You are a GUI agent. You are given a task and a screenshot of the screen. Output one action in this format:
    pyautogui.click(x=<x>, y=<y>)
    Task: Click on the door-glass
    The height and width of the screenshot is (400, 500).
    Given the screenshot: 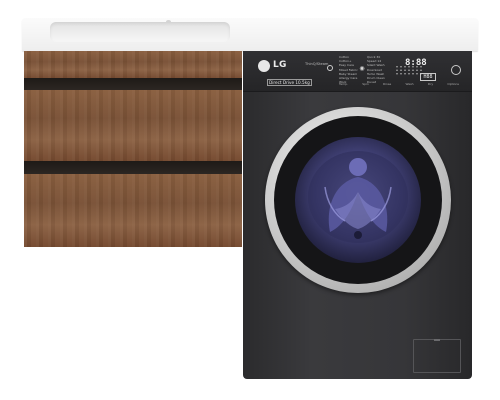 What is the action you would take?
    pyautogui.click(x=358, y=200)
    